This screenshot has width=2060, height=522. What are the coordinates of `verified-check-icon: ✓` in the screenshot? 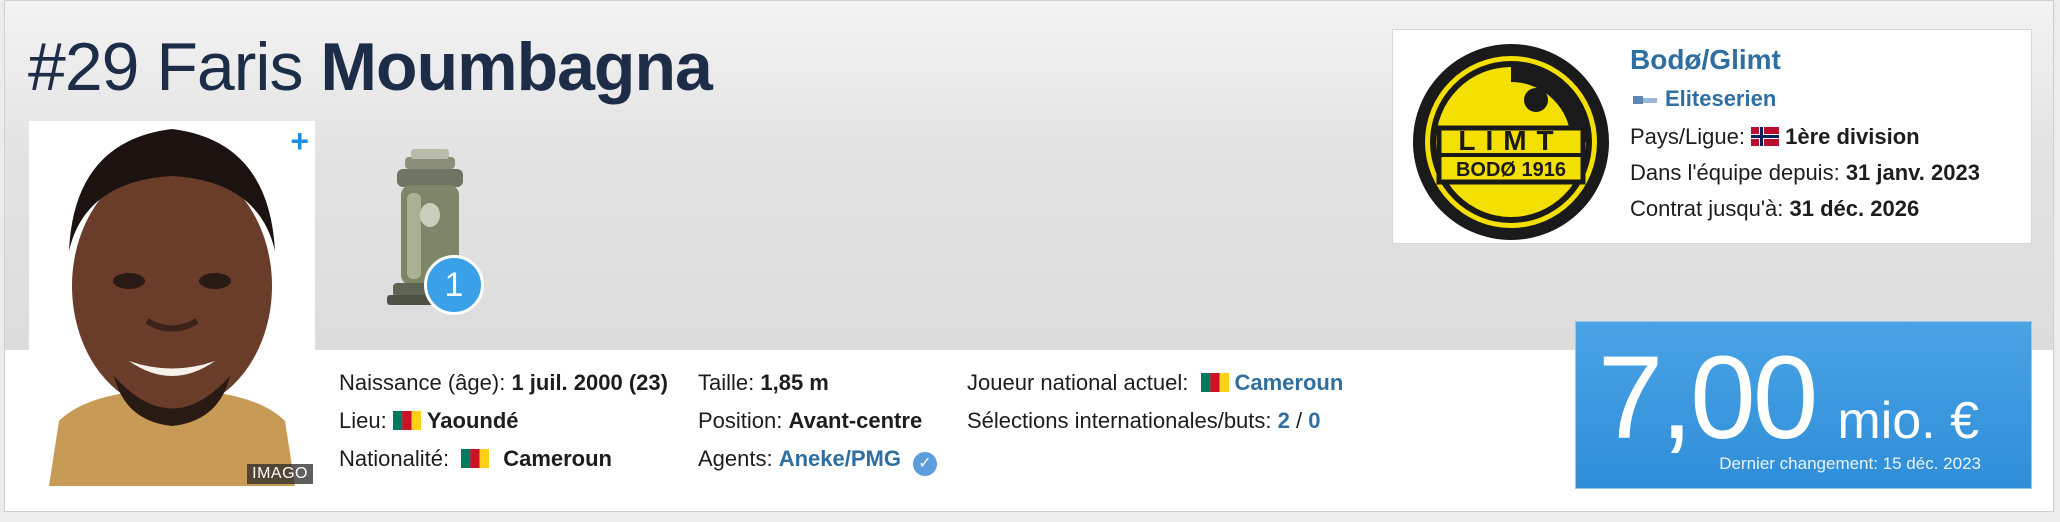 It's located at (925, 464).